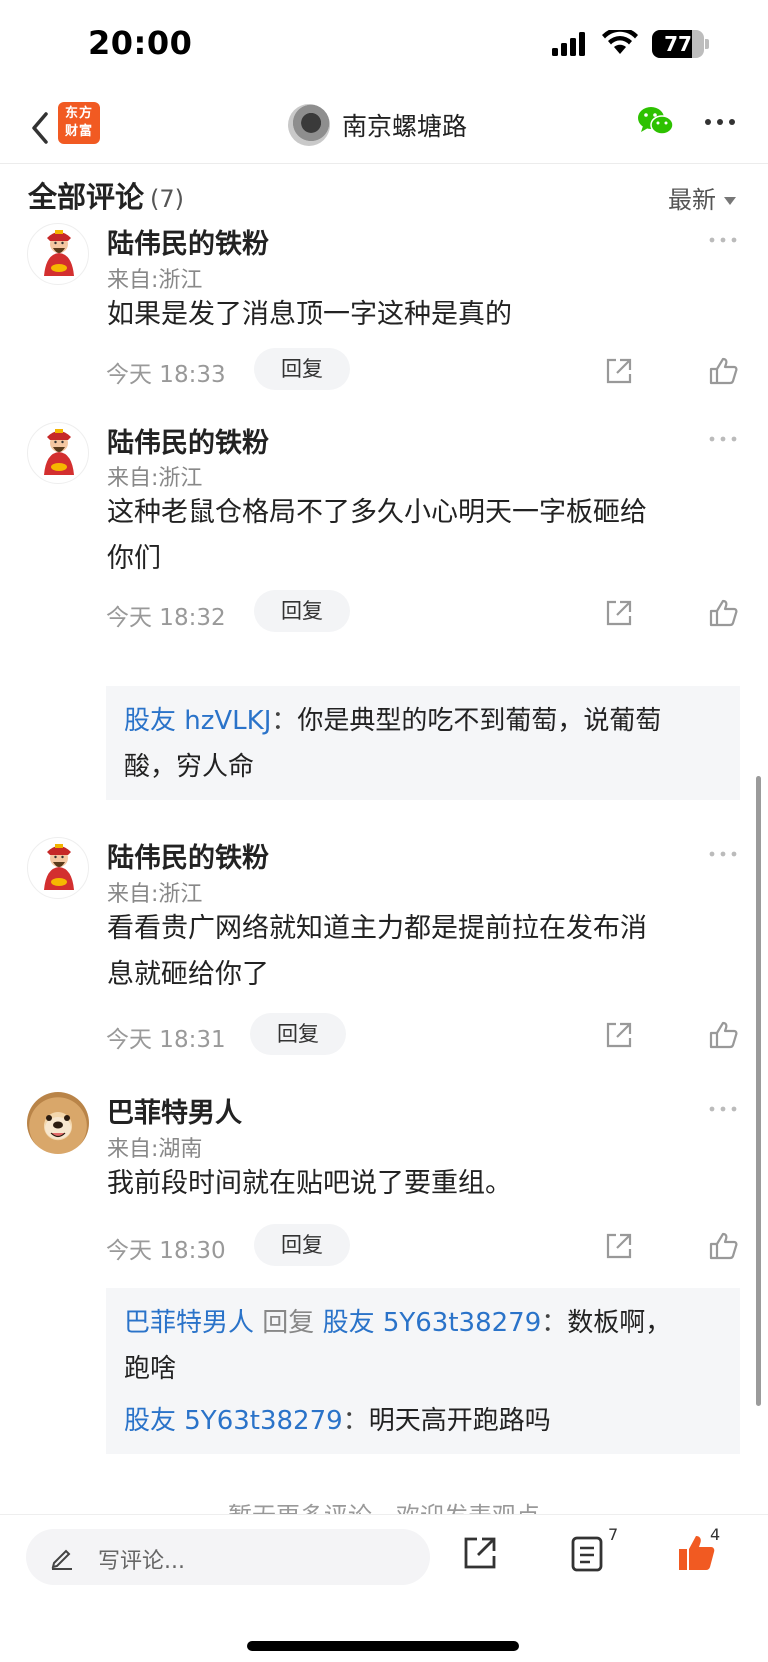 The image size is (768, 1662). What do you see at coordinates (309, 314) in the screenshot?
I see `comment-text: 如果是发了消息顶一字这种是真的` at bounding box center [309, 314].